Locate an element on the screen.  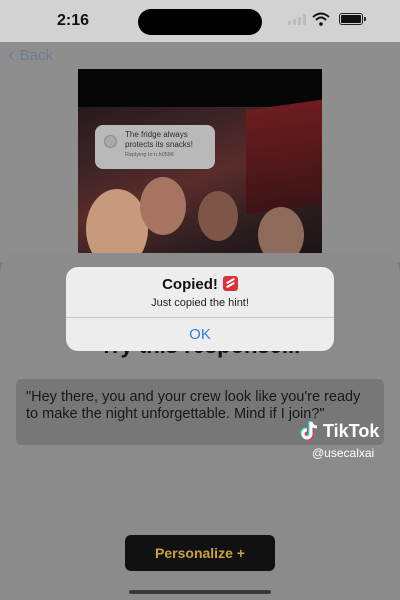
tiktok-logo-icon is located at coordinates (309, 431).